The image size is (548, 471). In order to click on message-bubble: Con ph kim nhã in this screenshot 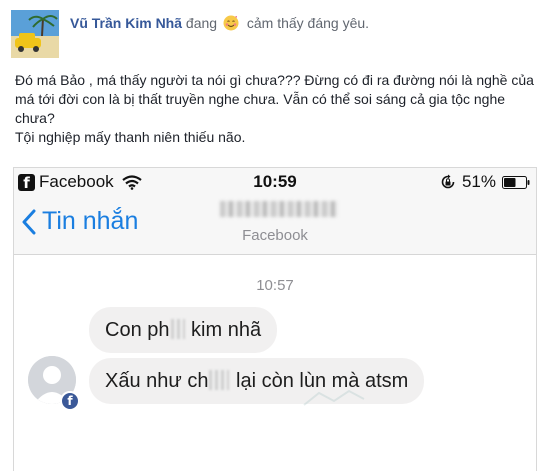, I will do `click(183, 330)`.